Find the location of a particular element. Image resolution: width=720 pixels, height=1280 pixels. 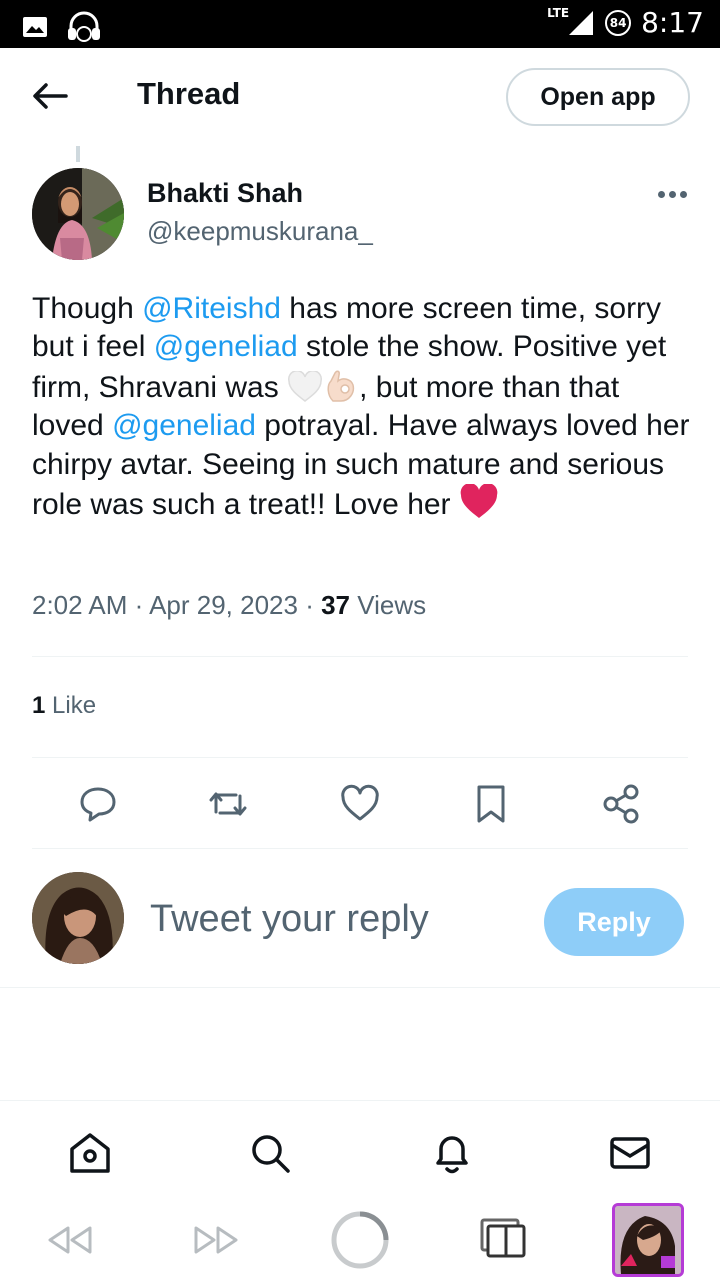

loading-icon is located at coordinates (360, 1240).